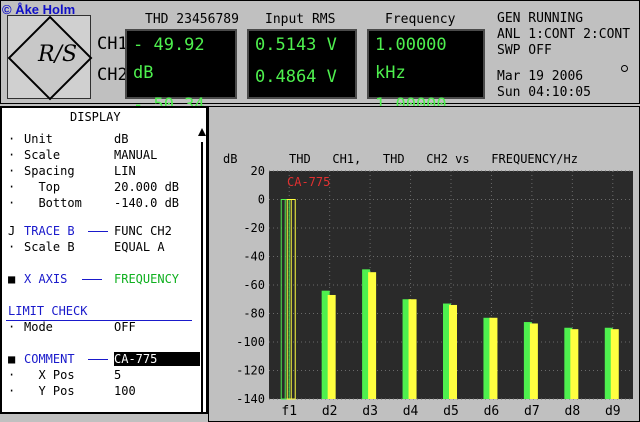 This screenshot has width=640, height=422. I want to click on y-tick-label: -20, so click(254, 228).